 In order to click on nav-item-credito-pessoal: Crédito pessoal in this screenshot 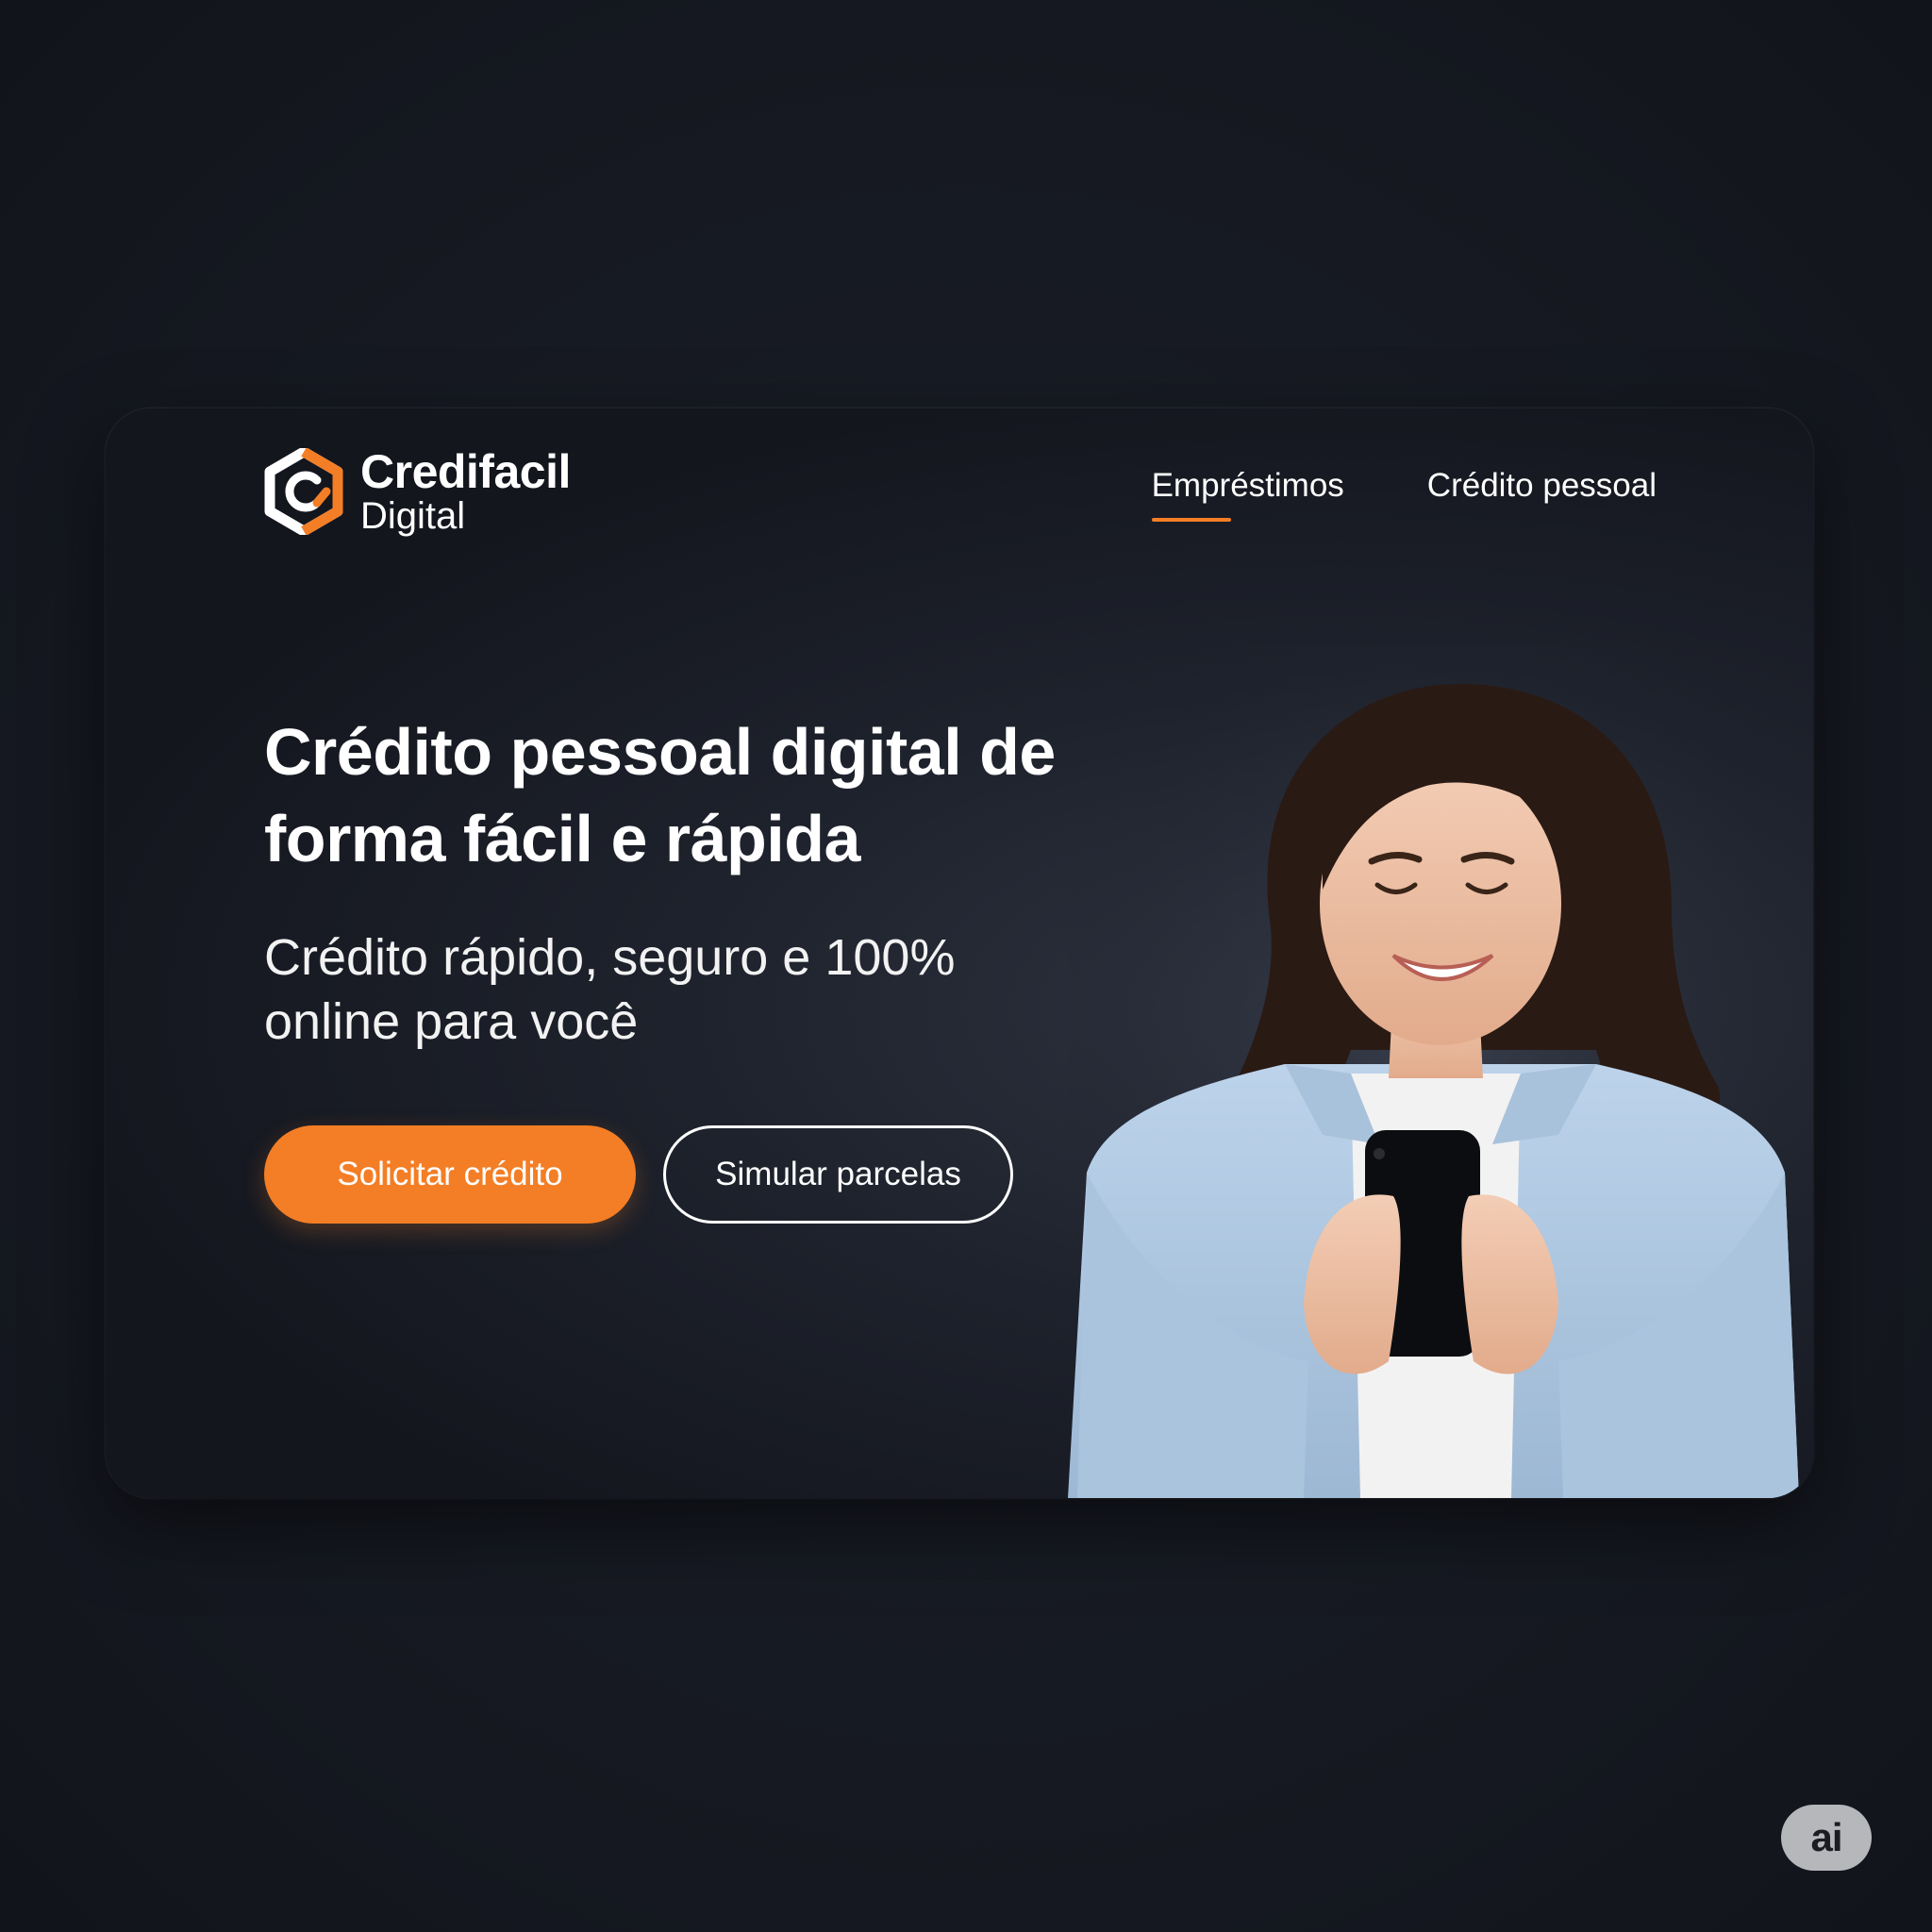, I will do `click(1542, 495)`.